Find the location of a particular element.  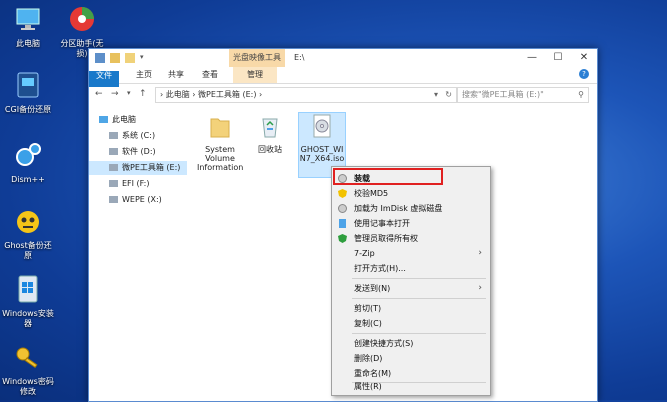

desktop-icon-label: 此电脑 is located at coordinates (28, 43).